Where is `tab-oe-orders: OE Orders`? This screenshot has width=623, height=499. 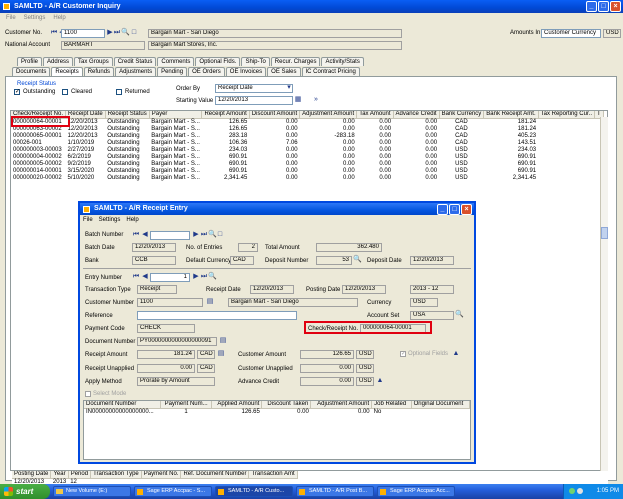 tab-oe-orders: OE Orders is located at coordinates (206, 71).